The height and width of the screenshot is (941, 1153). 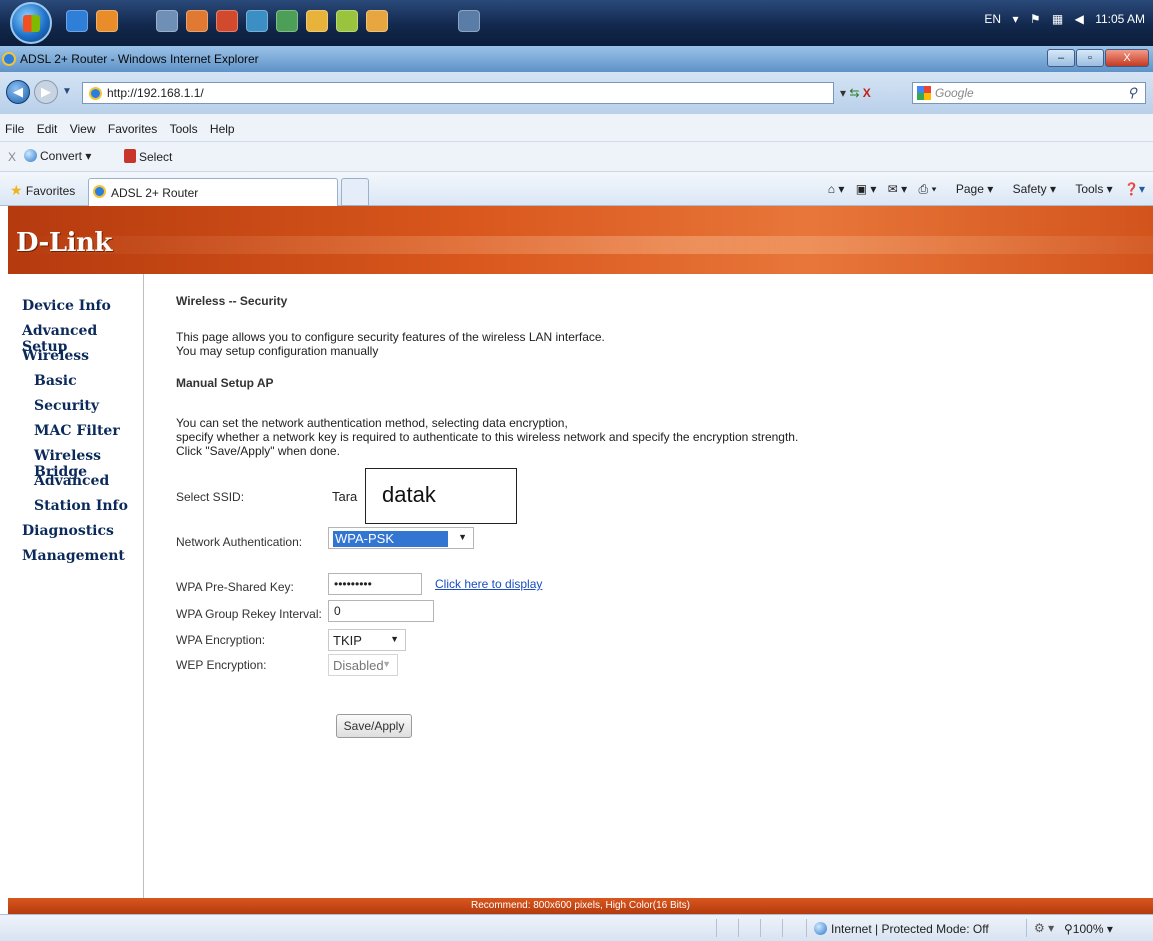 I want to click on tools-menu: Tools ▾, so click(x=1089, y=189).